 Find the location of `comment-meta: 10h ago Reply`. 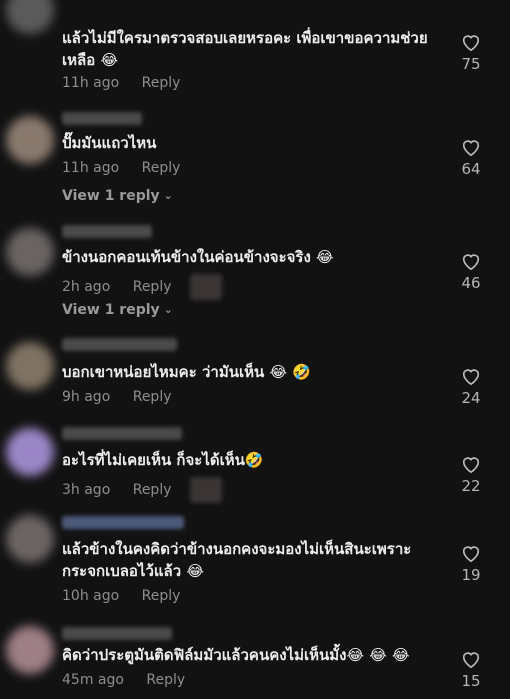

comment-meta: 10h ago Reply is located at coordinates (121, 596).